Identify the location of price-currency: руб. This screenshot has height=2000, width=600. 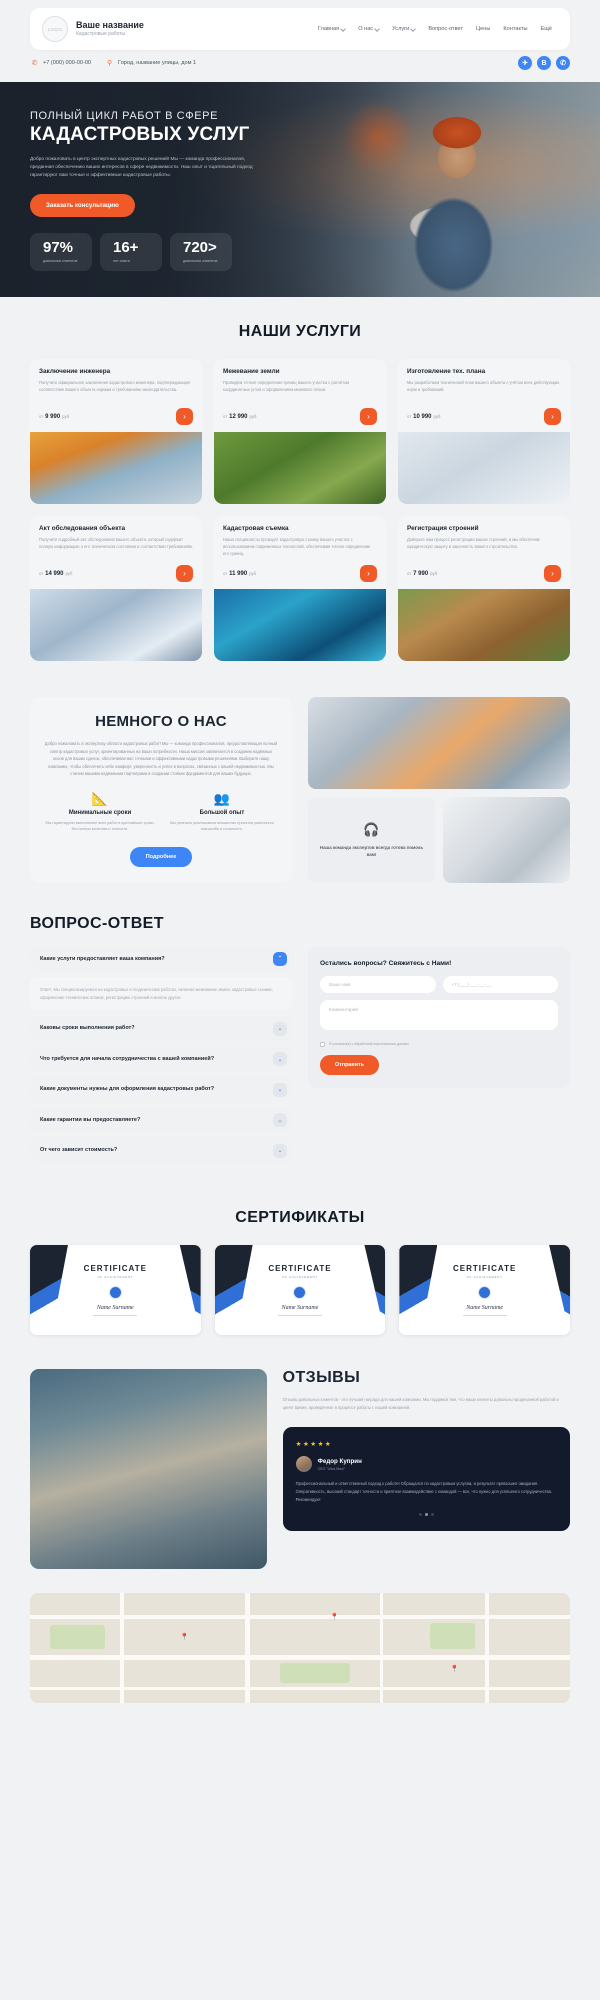
(437, 416).